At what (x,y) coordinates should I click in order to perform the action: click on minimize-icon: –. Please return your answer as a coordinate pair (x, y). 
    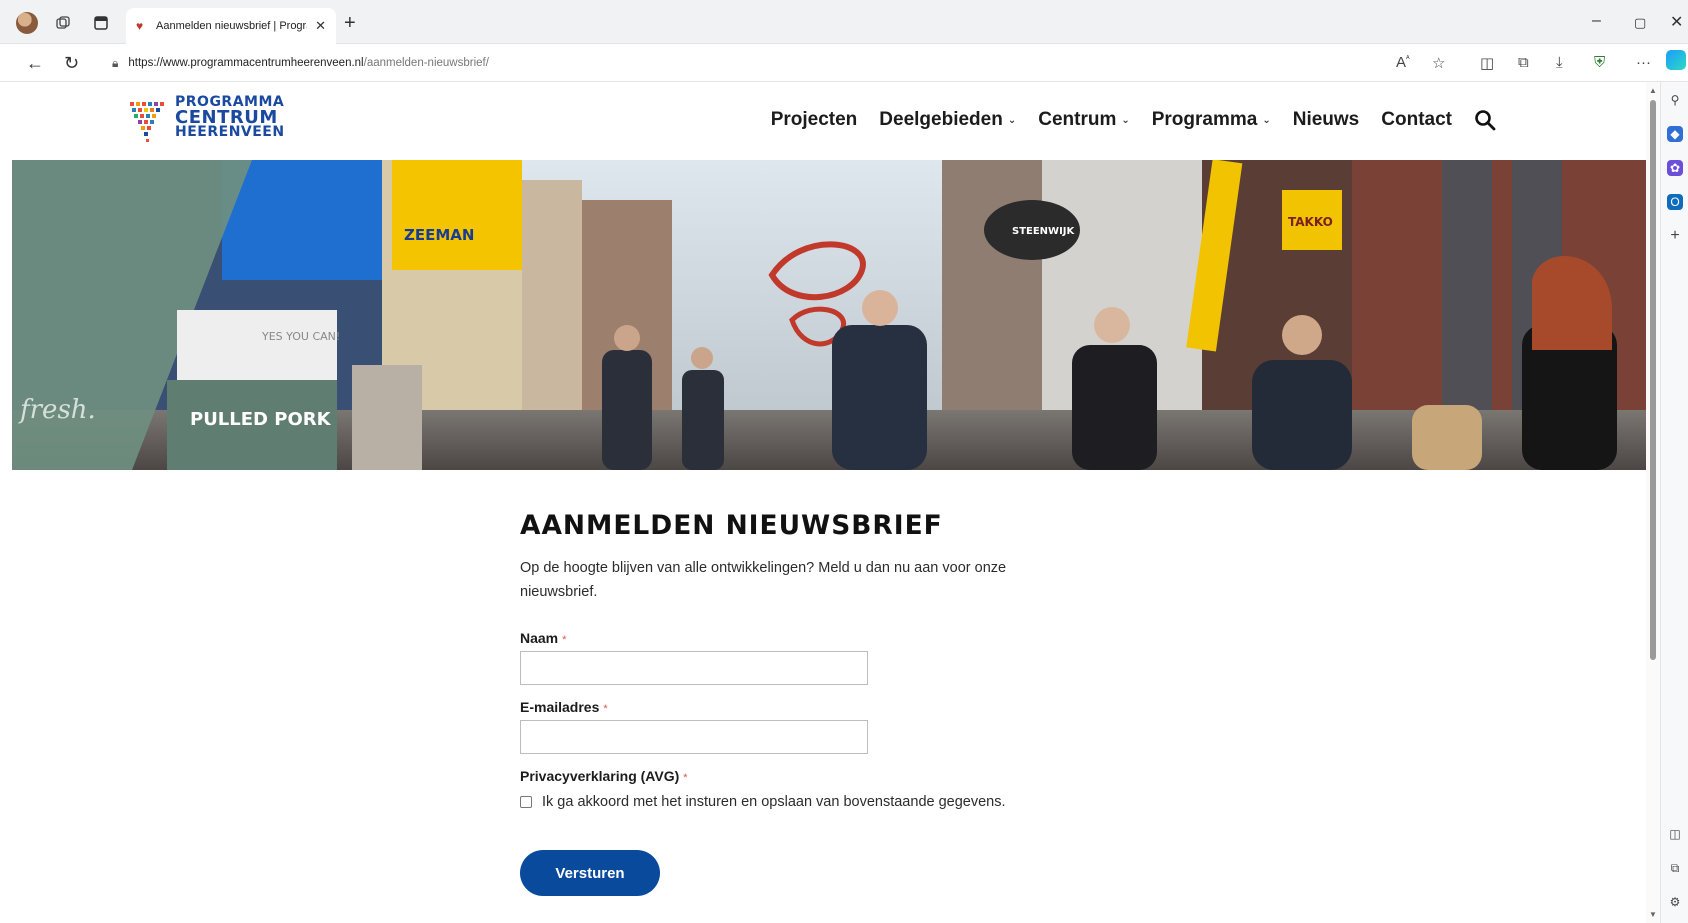
    Looking at the image, I should click on (1596, 21).